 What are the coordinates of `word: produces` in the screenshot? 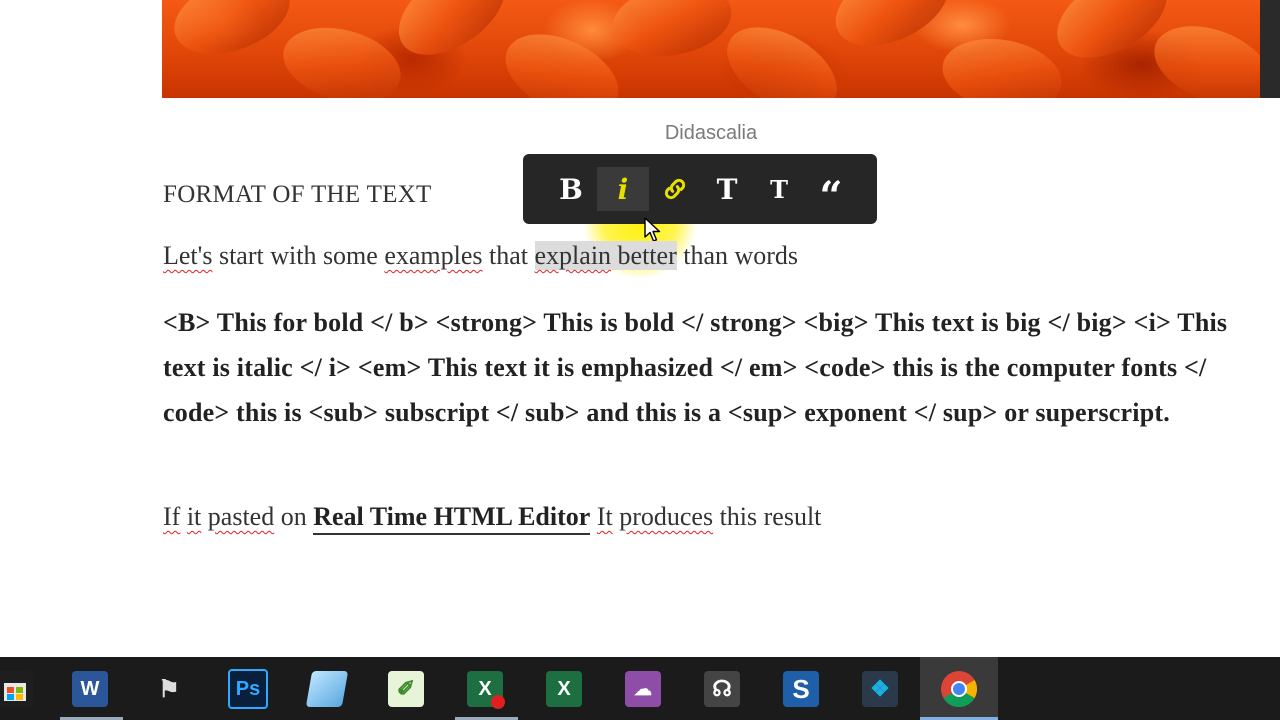 It's located at (666, 516).